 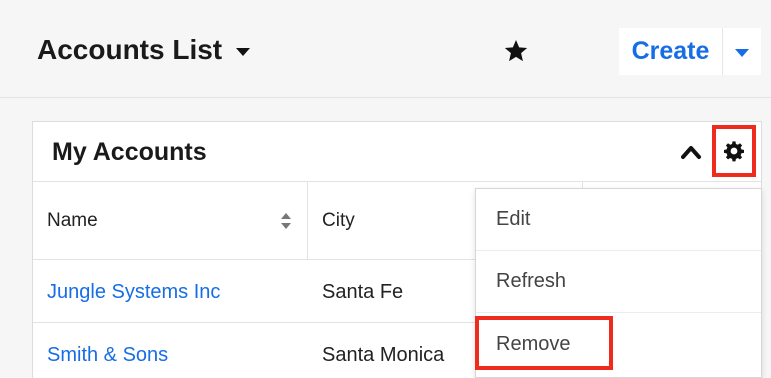 What do you see at coordinates (618, 282) in the screenshot?
I see `menu-item-refresh: Refresh` at bounding box center [618, 282].